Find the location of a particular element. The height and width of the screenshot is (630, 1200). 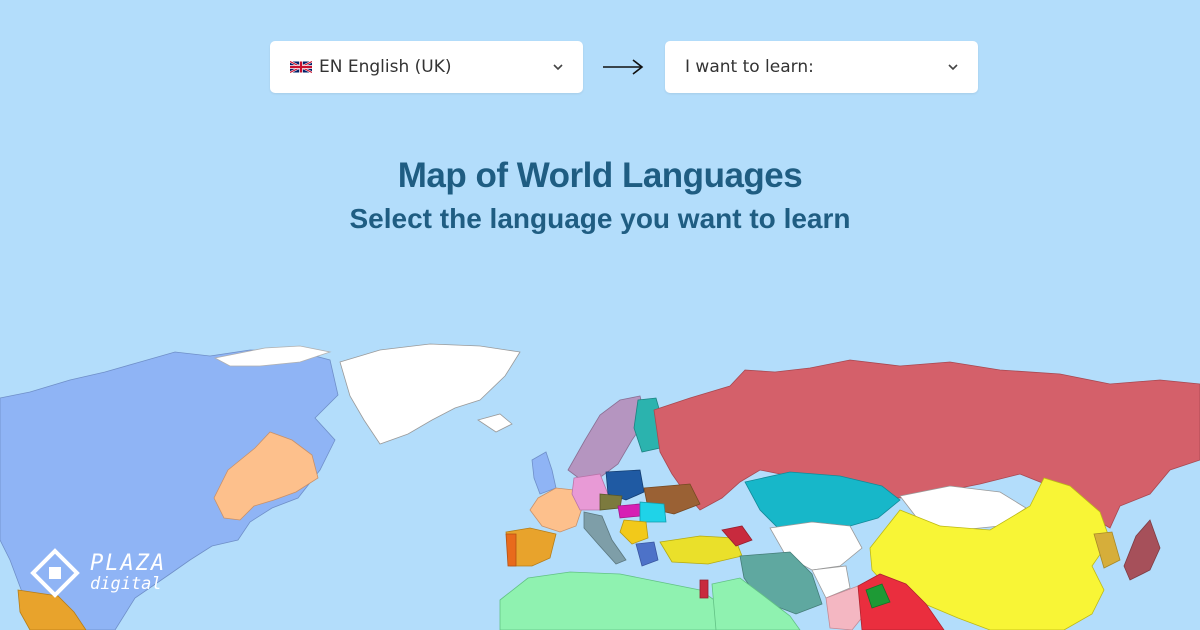

map-region-greece is located at coordinates (647, 554).